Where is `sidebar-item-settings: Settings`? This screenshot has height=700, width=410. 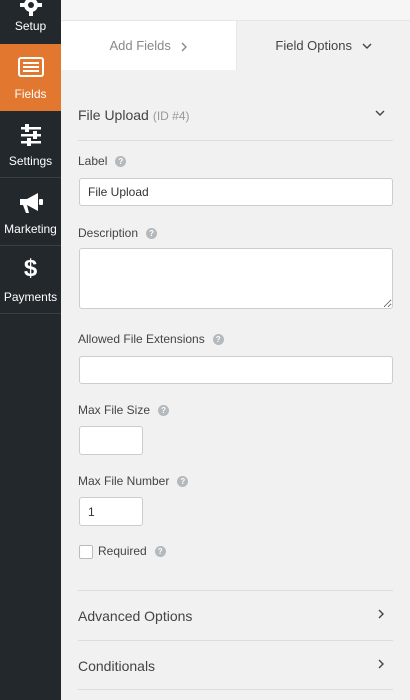 sidebar-item-settings: Settings is located at coordinates (30, 144).